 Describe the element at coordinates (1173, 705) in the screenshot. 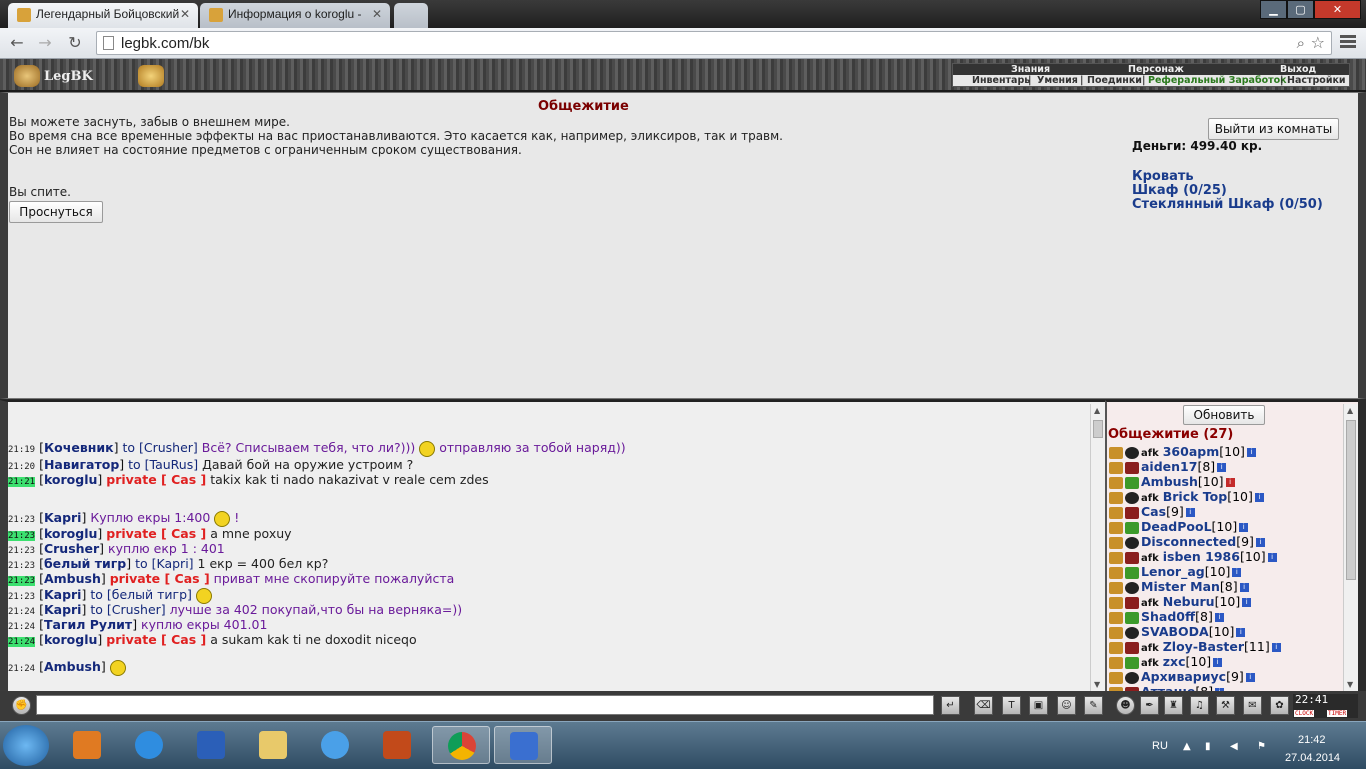

I see `bag-icon: ♜` at that location.